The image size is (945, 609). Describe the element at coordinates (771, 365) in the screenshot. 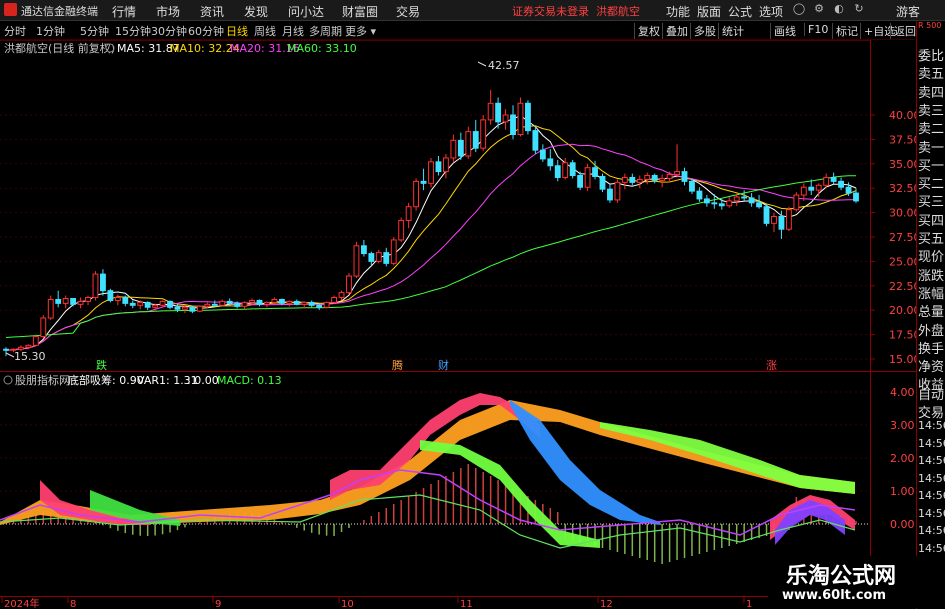

I see `signal-marker-up: 涨` at that location.